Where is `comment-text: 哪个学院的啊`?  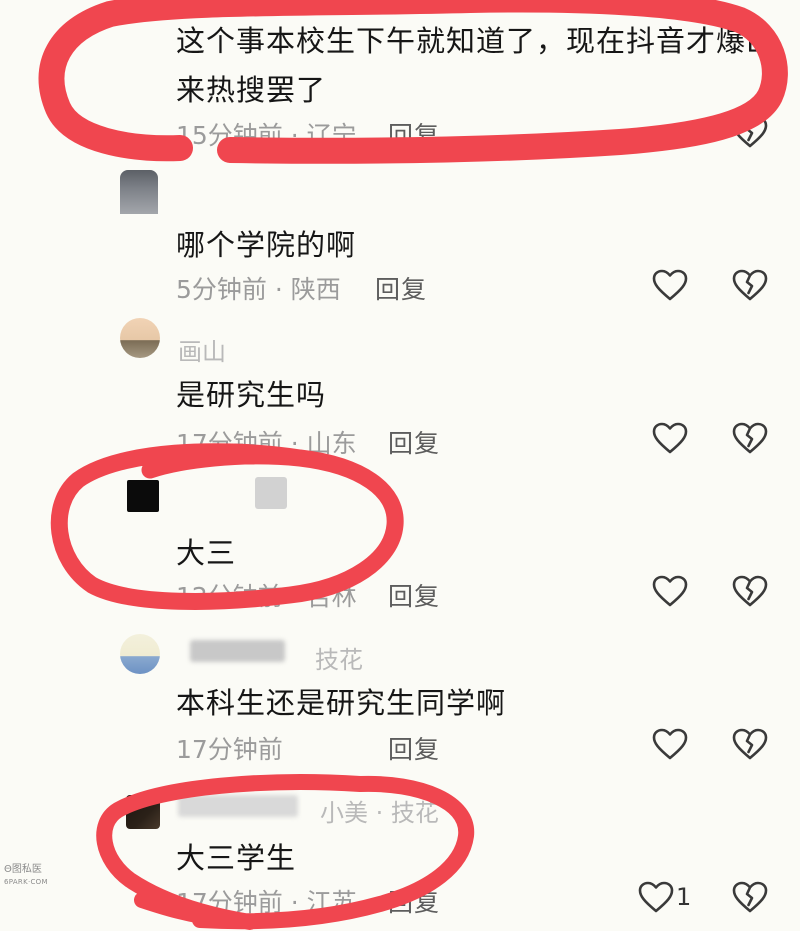 comment-text: 哪个学院的啊 is located at coordinates (266, 245).